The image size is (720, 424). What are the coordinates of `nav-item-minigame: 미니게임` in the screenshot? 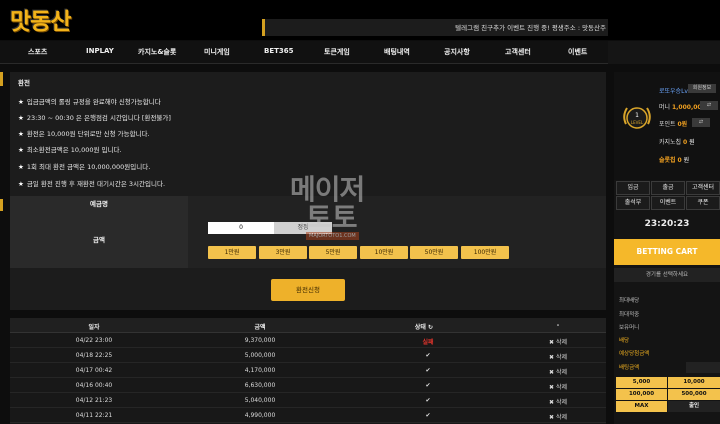 It's located at (217, 52).